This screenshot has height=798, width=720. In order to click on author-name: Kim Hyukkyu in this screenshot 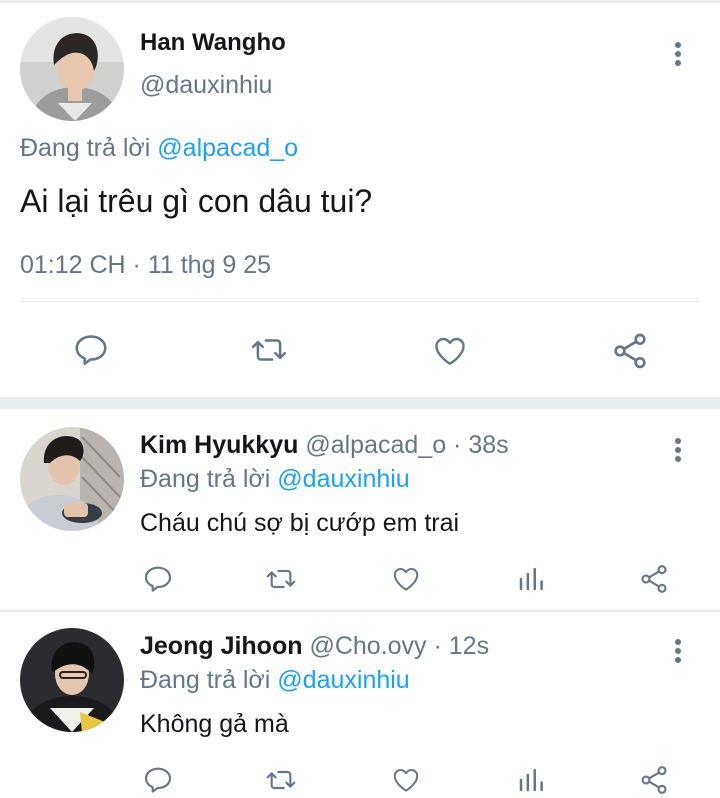, I will do `click(219, 445)`.